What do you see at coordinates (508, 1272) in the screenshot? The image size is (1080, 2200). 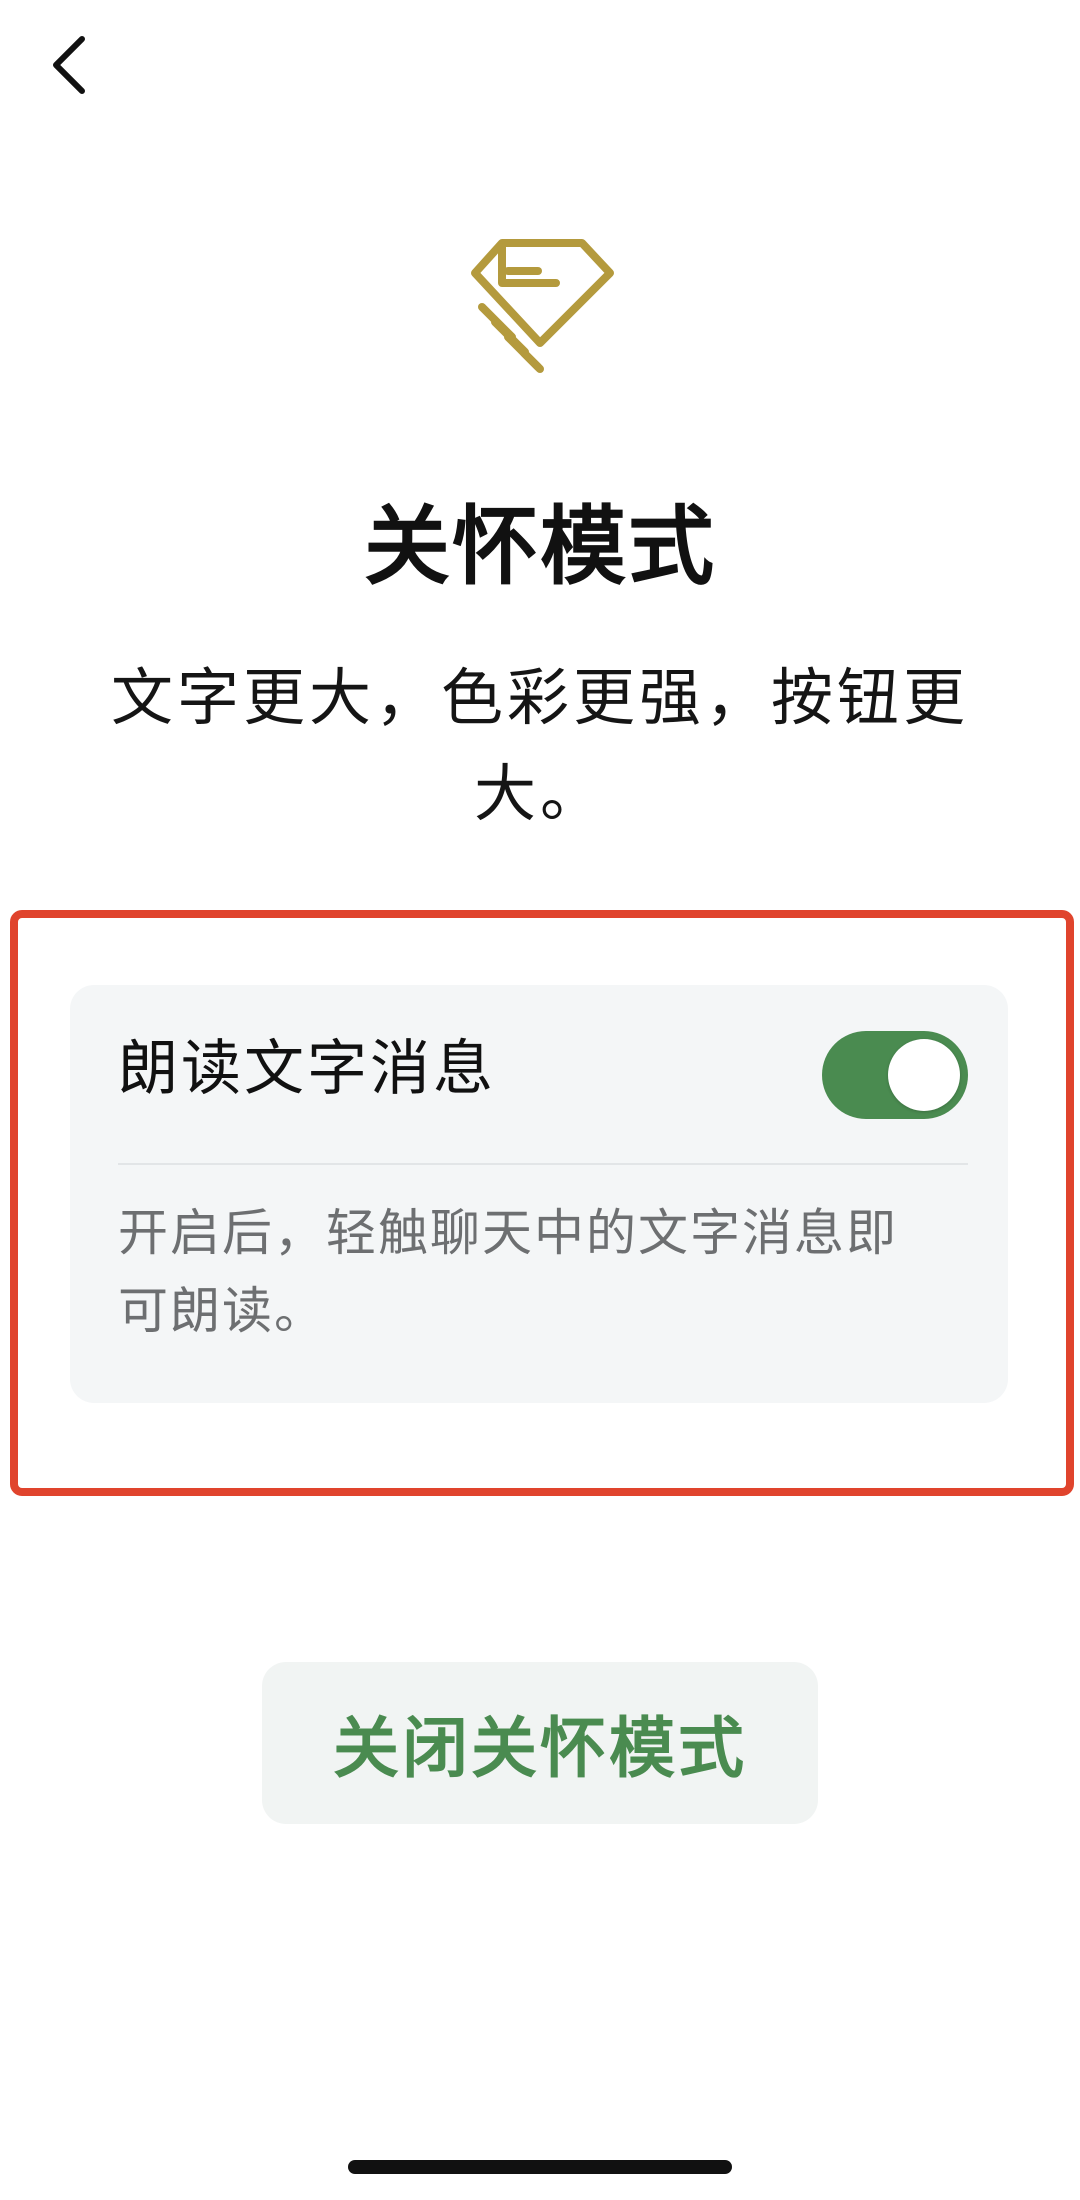 I see `setting-description: 开启后，轻触聊天中的文字消息即可朗读。` at bounding box center [508, 1272].